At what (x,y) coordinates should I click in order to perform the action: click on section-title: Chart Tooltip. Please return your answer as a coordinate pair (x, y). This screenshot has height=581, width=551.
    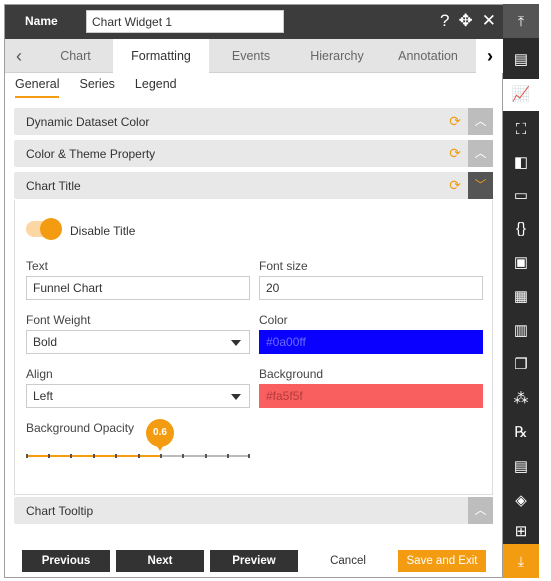
    Looking at the image, I should click on (60, 511).